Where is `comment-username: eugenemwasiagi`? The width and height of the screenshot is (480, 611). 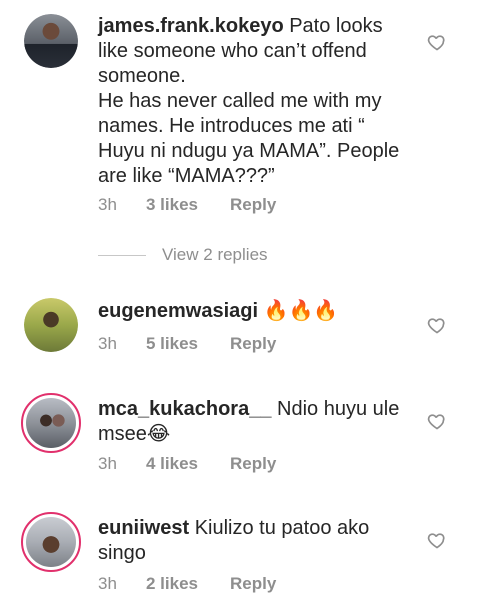 comment-username: eugenemwasiagi is located at coordinates (178, 311).